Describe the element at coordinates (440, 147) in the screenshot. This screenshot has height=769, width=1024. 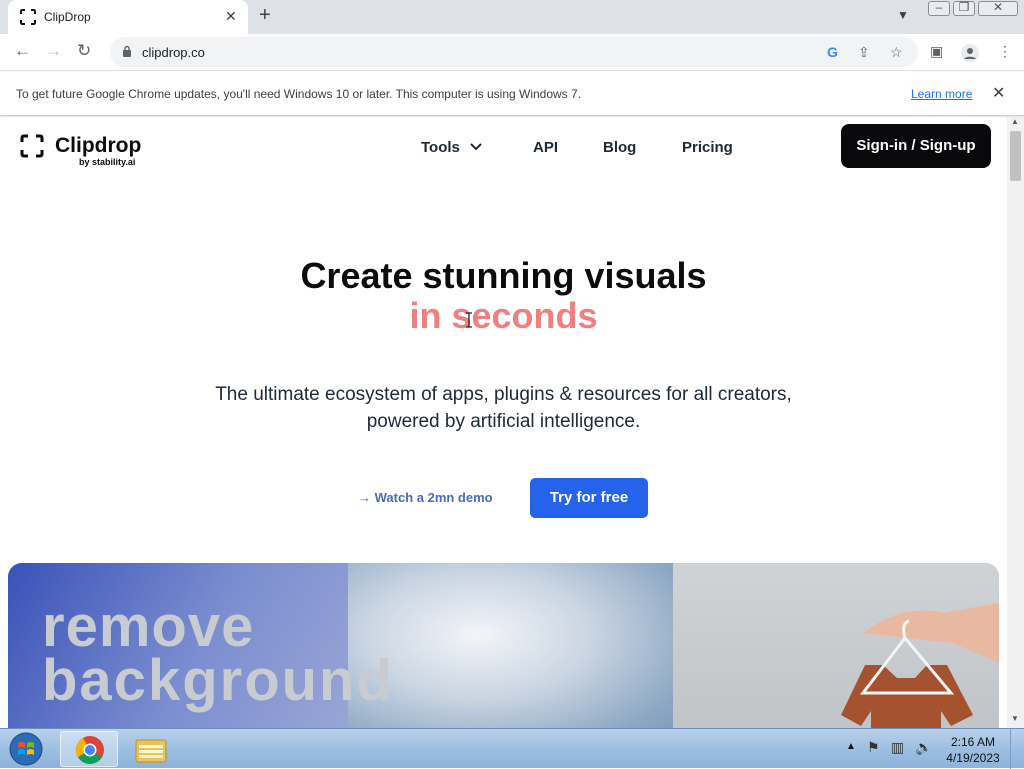
I see `nav-tools: Tools` at that location.